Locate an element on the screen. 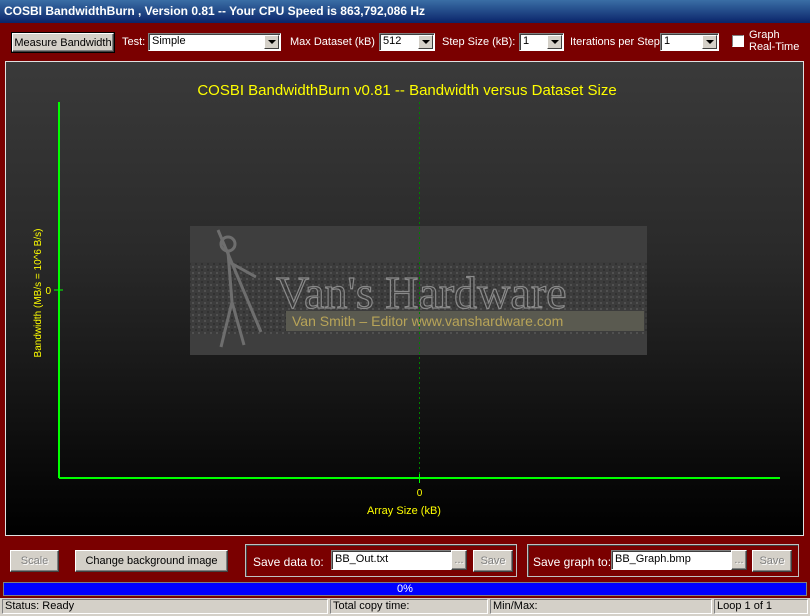 The width and height of the screenshot is (810, 616). scale-button: Scale is located at coordinates (34, 561).